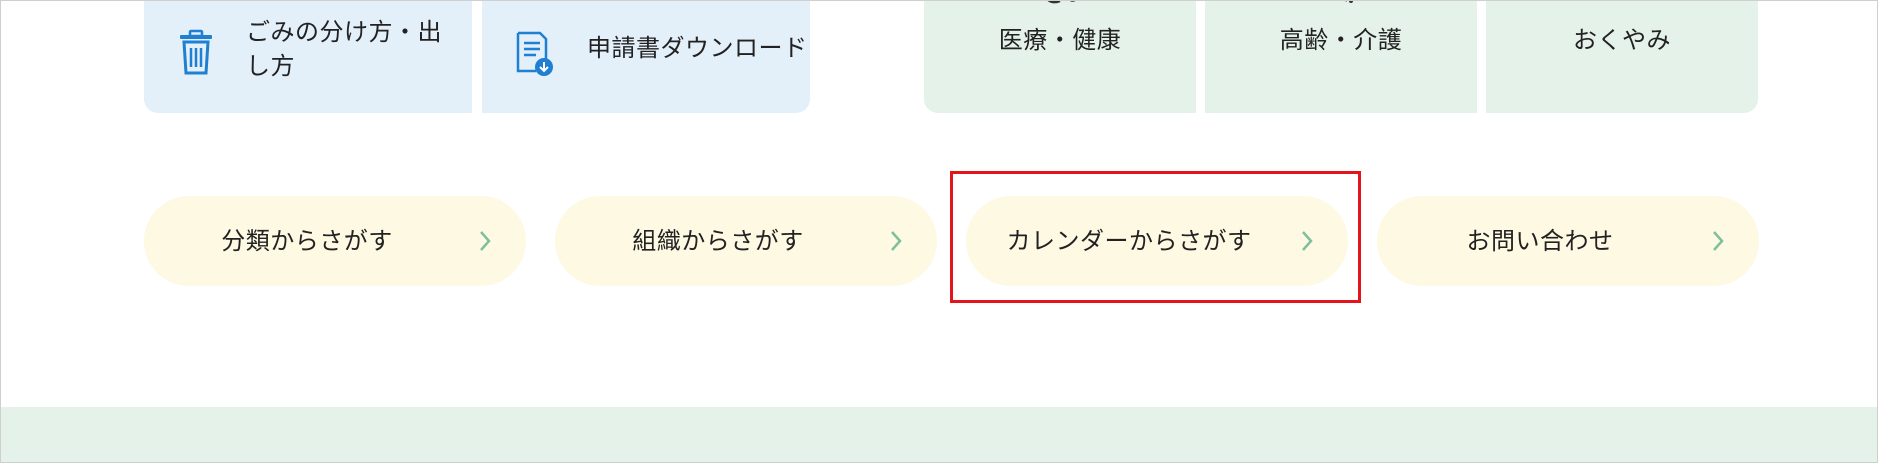  I want to click on quick-link-application-download: 申請書ダウンロード, so click(646, 57).